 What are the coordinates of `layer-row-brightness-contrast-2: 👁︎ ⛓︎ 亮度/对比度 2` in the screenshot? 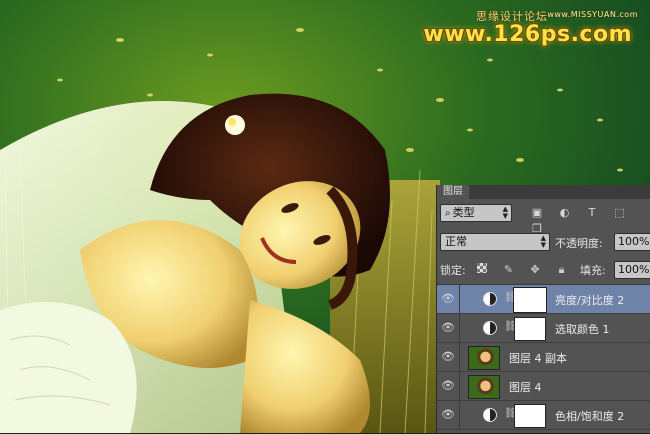 It's located at (543, 299).